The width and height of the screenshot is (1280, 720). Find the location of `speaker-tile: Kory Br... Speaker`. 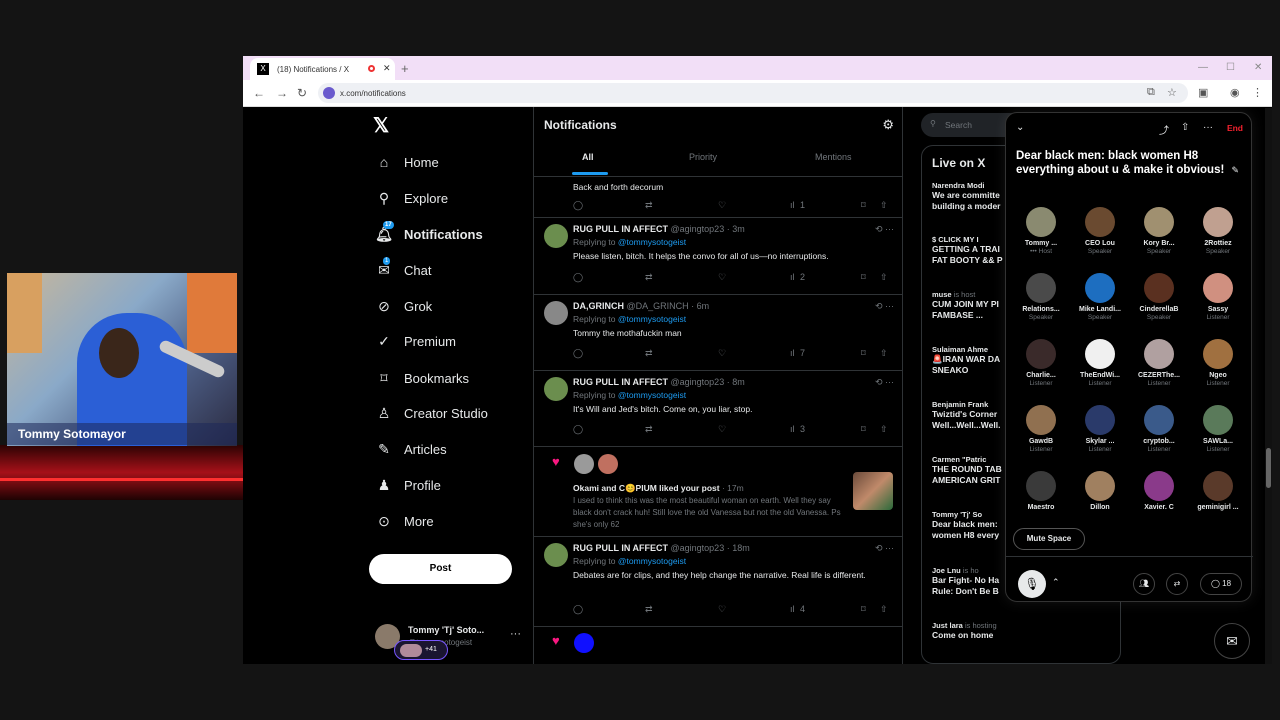

speaker-tile: Kory Br... Speaker is located at coordinates (1159, 238).